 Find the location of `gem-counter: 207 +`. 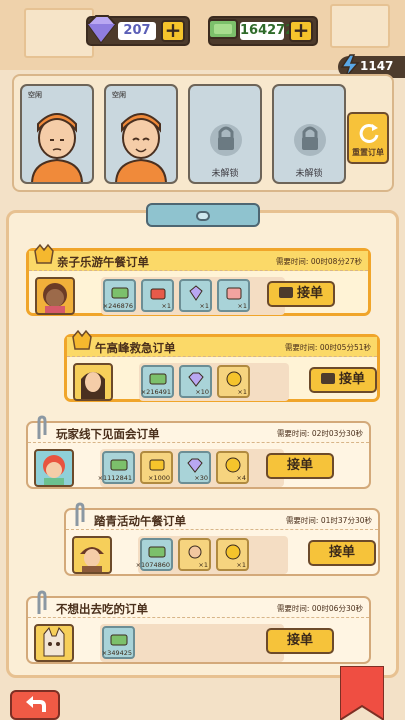

gem-counter: 207 + is located at coordinates (138, 30).